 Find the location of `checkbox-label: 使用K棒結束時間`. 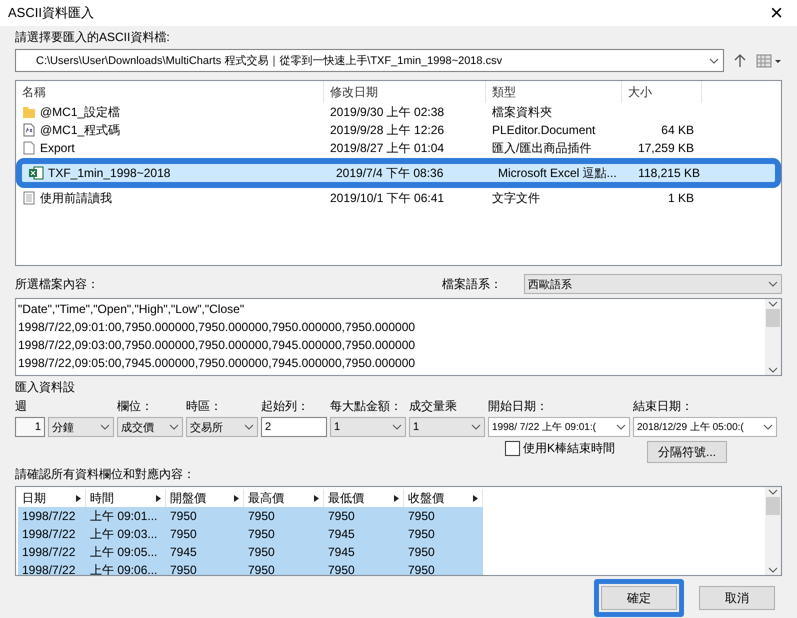

checkbox-label: 使用K棒結束時間 is located at coordinates (569, 448).